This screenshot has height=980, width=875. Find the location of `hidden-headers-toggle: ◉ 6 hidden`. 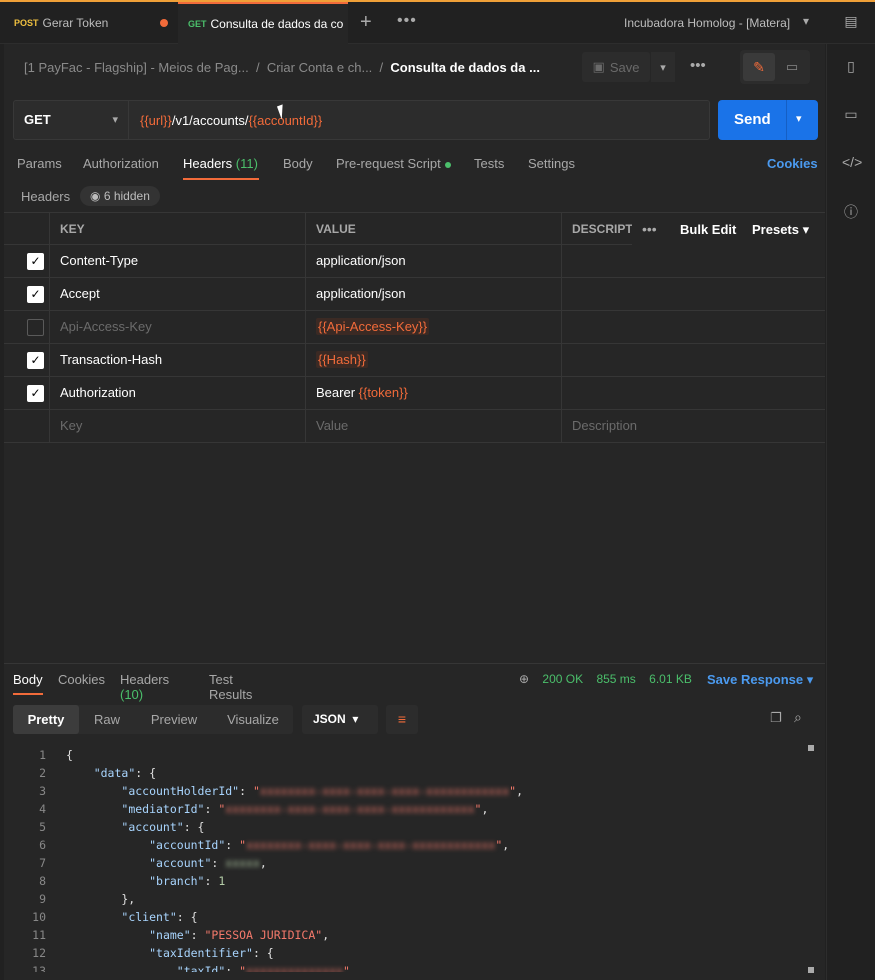

hidden-headers-toggle: ◉ 6 hidden is located at coordinates (120, 196).